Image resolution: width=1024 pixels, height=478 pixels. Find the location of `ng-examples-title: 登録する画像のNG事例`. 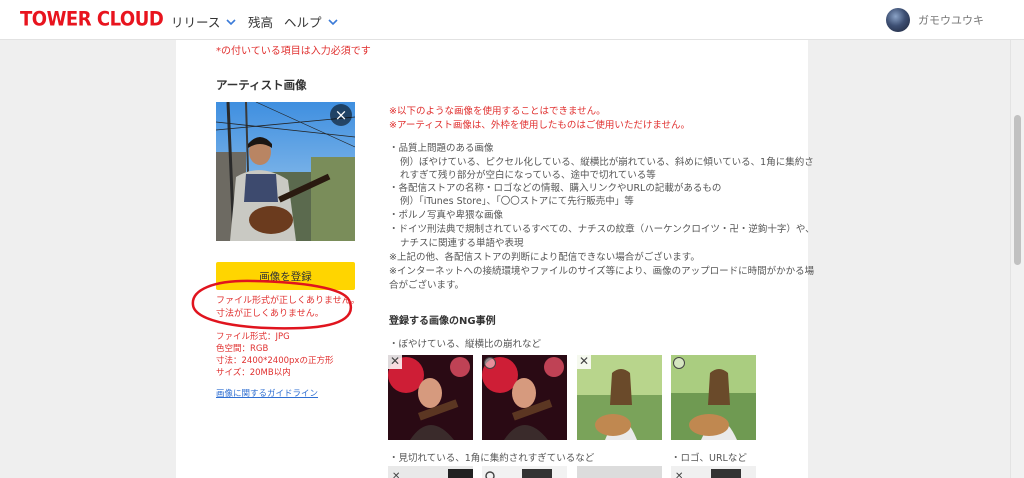

ng-examples-title: 登録する画像のNG事例 is located at coordinates (442, 321).